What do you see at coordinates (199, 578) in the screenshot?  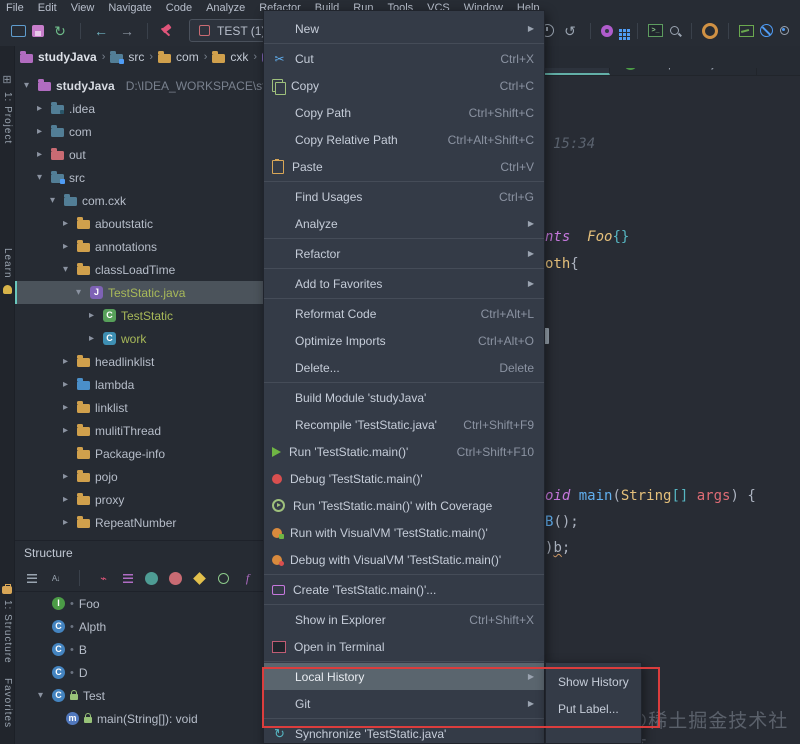 I see `diamond-icon` at bounding box center [199, 578].